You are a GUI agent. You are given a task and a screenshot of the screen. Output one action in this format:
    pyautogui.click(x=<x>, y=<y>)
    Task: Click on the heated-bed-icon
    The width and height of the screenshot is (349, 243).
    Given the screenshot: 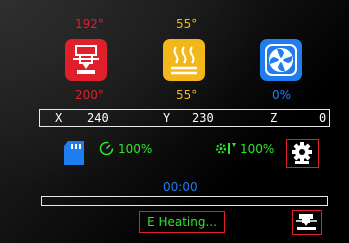 What is the action you would take?
    pyautogui.click(x=184, y=60)
    